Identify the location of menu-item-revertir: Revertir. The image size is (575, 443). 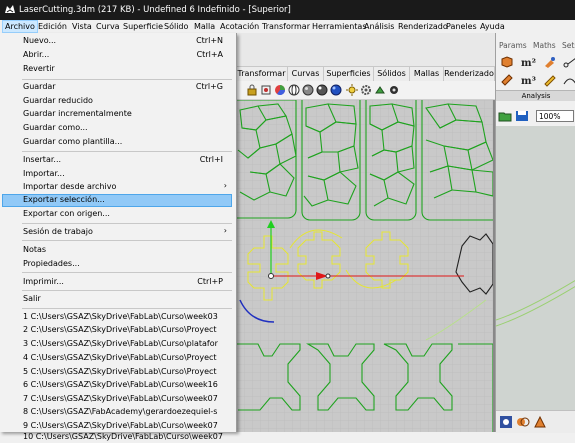
(117, 69).